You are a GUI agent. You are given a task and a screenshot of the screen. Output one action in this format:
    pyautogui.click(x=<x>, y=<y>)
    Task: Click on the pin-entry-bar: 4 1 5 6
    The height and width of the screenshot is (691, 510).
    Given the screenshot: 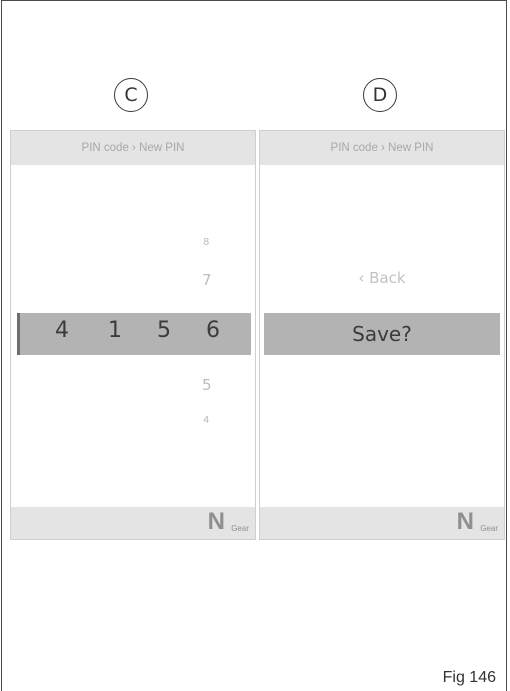 What is the action you would take?
    pyautogui.click(x=134, y=334)
    